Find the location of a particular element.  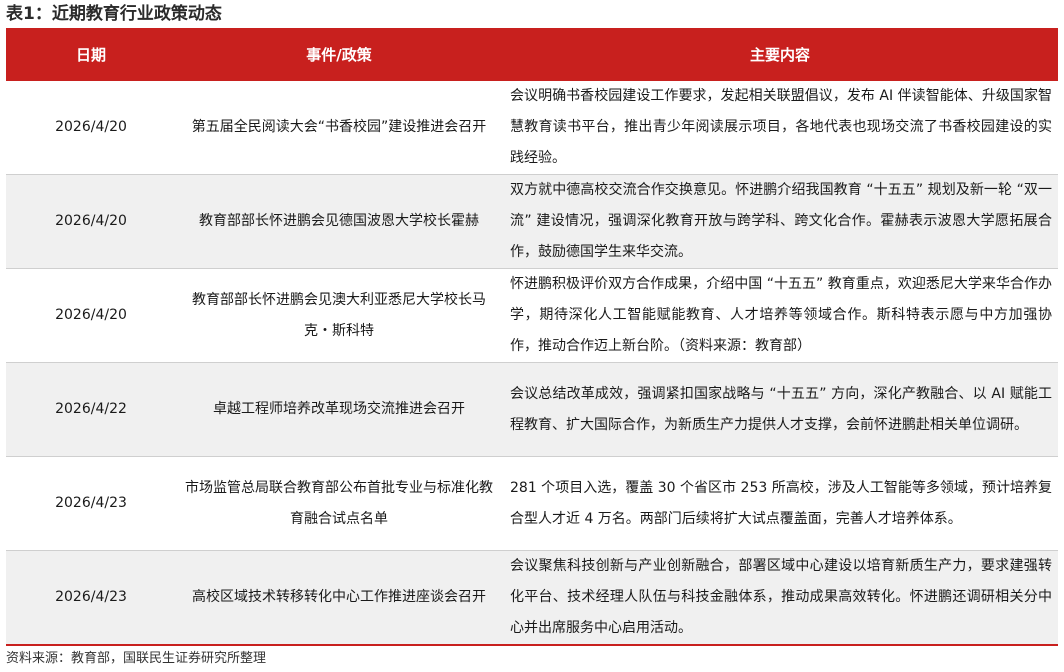

cell-event: 教育部部长怀进鹏会见德国波恩大学校长霍赫 is located at coordinates (339, 221).